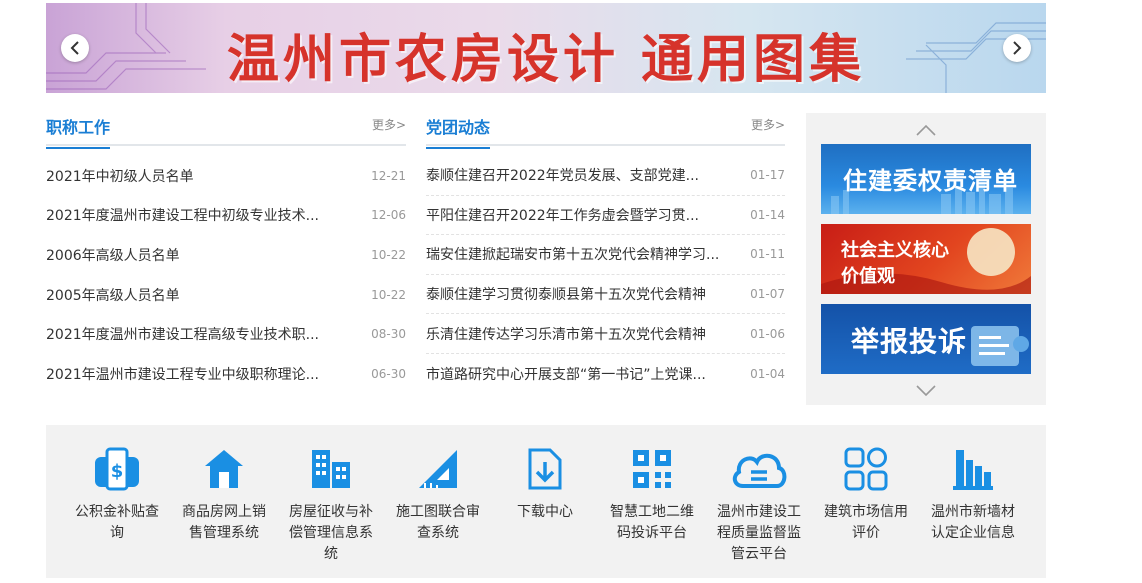 The height and width of the screenshot is (583, 1142). I want to click on service-quality-cloud: 温州市建设工程质量监督监管云平台, so click(759, 502).